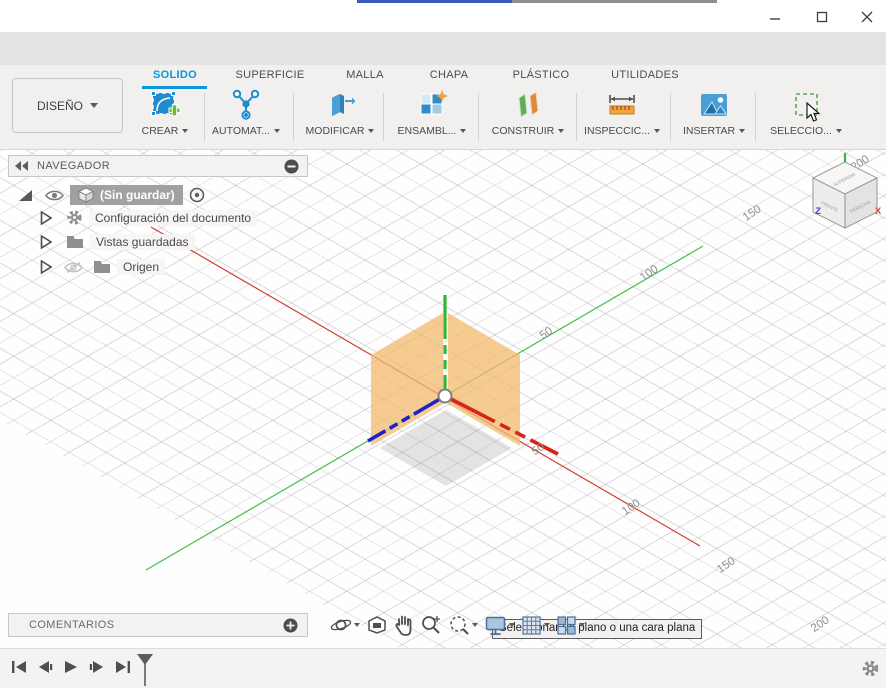  I want to click on navigator-item-document-settings: Configuración del documento, so click(149, 217).